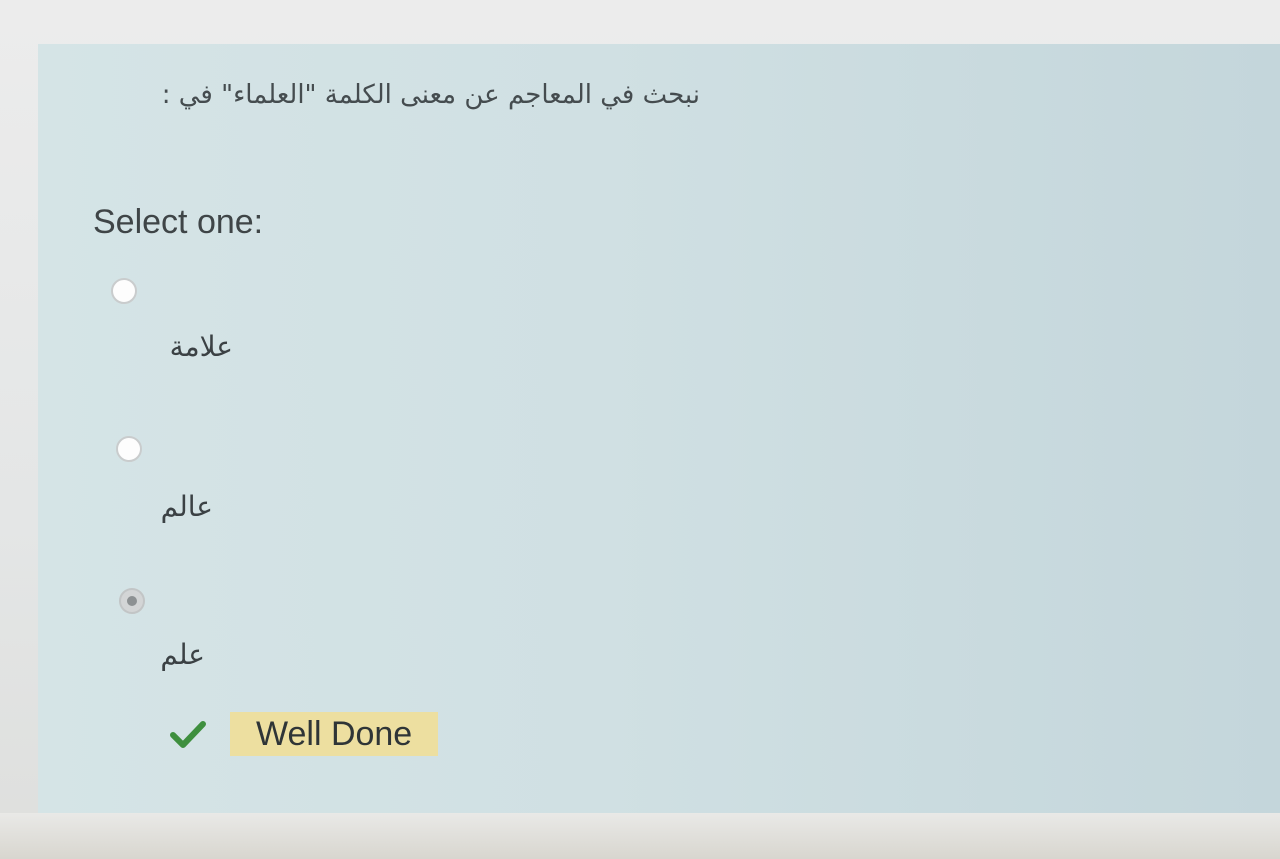  Describe the element at coordinates (334, 734) in the screenshot. I see `feedback-text: Well Done` at that location.